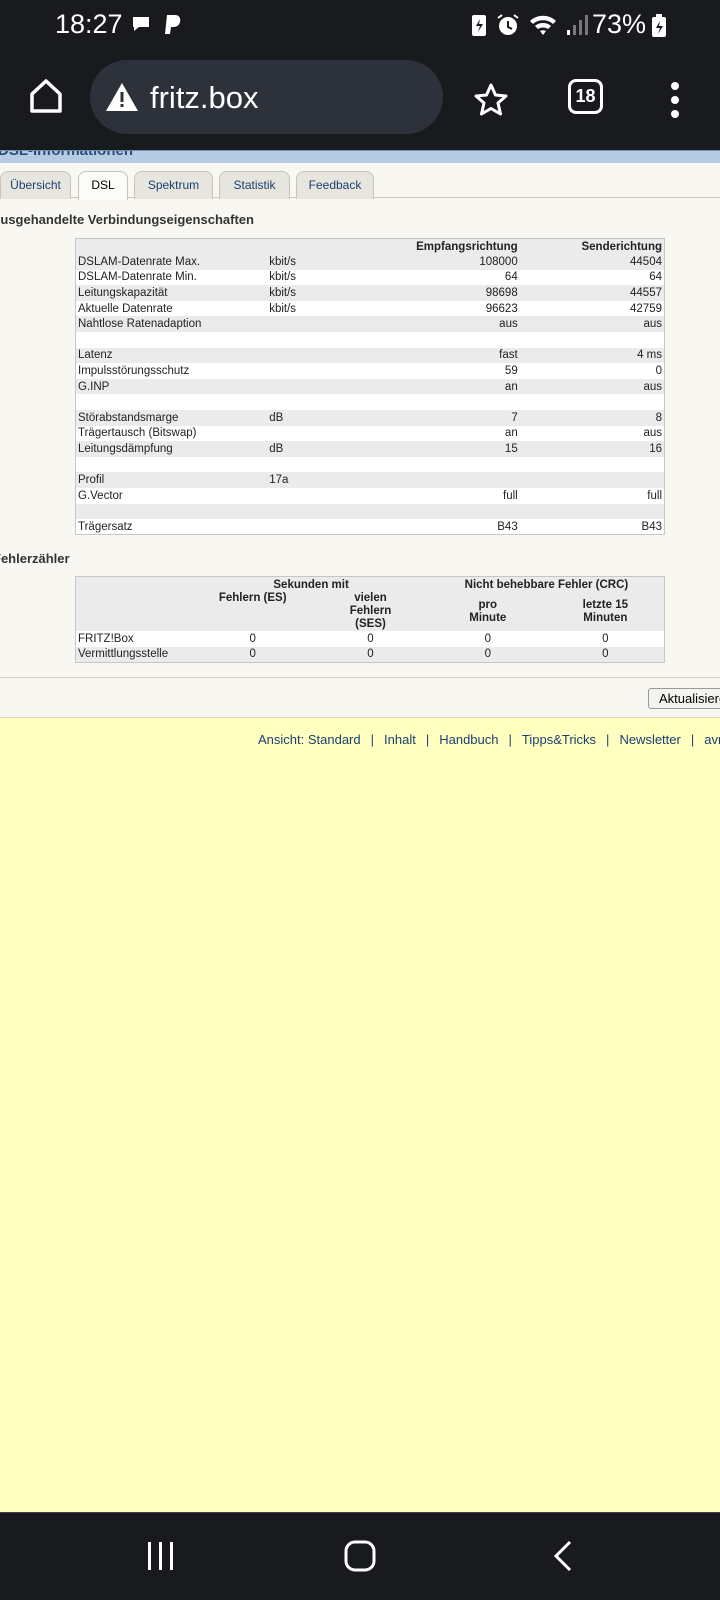  Describe the element at coordinates (592, 308) in the screenshot. I see `table-cell: 42759` at that location.